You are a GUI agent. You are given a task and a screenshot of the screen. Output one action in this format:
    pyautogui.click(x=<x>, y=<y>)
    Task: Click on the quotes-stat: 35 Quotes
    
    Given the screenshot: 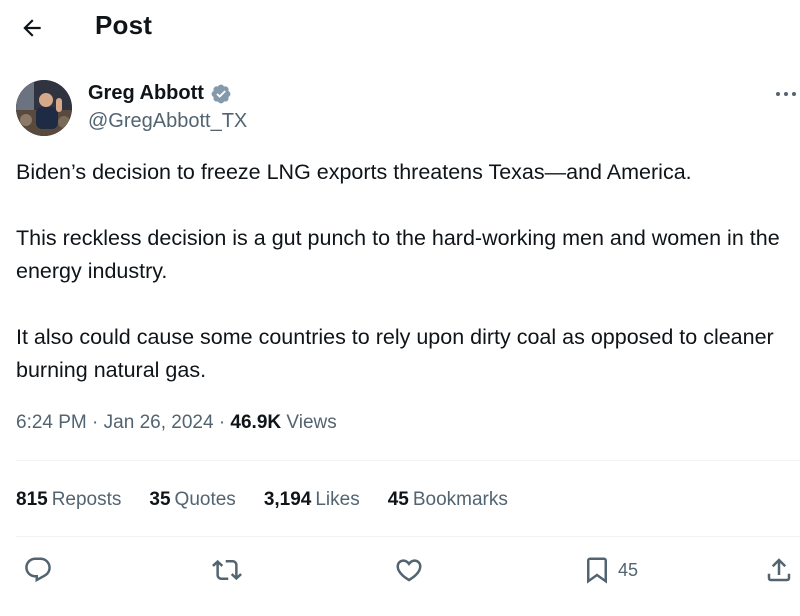 What is the action you would take?
    pyautogui.click(x=192, y=500)
    